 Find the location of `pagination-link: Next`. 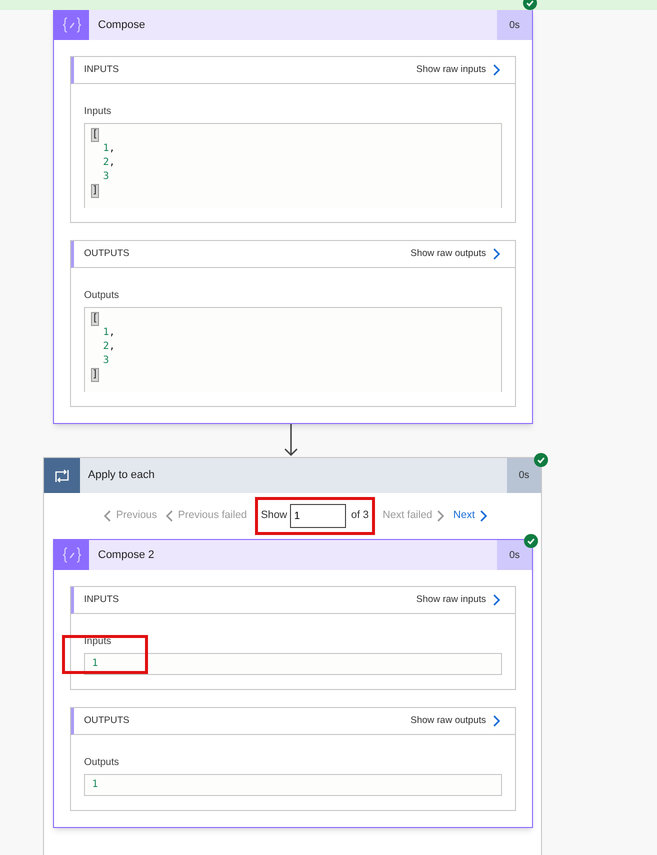

pagination-link: Next is located at coordinates (470, 516).